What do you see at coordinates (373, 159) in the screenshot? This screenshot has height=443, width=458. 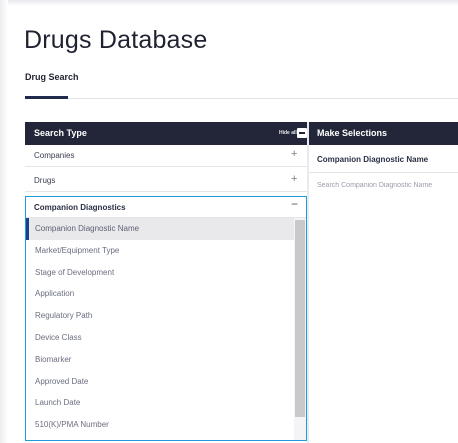 I see `field-label: Companion Diagnostic Name` at bounding box center [373, 159].